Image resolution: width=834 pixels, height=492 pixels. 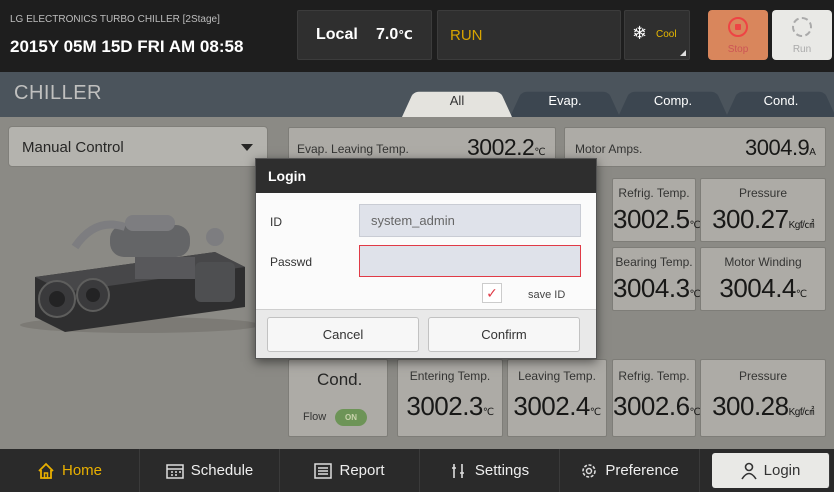 I want to click on nav-label: Report, so click(x=362, y=470).